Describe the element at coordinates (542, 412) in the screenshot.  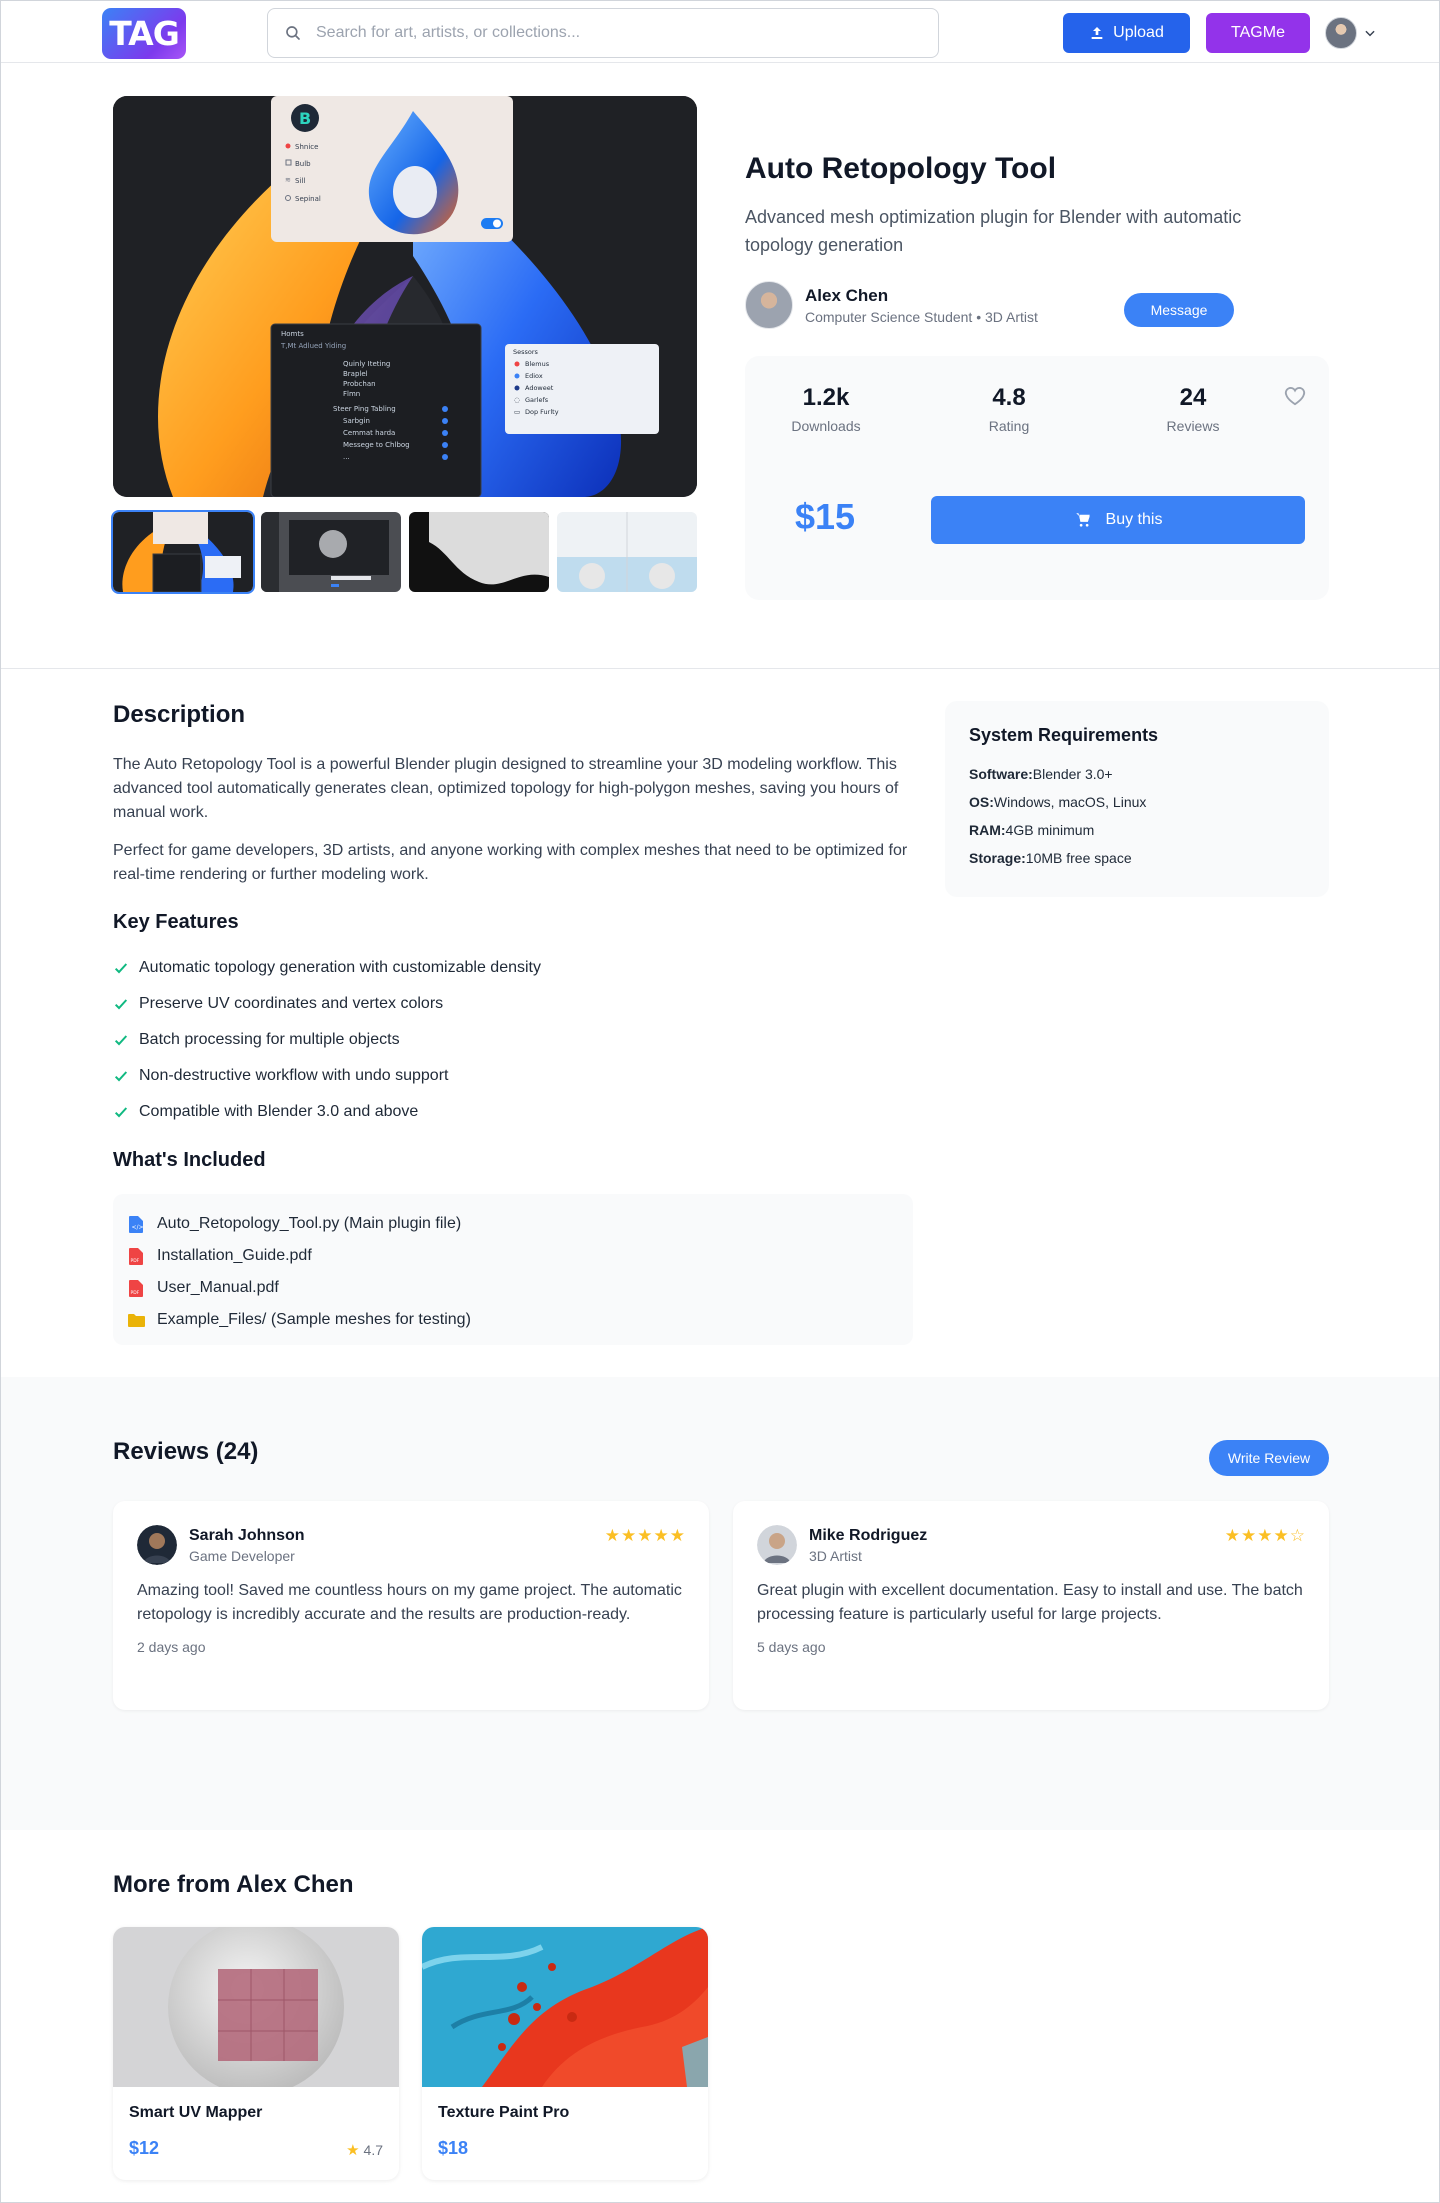
I see `svg-text: Dop Furlty` at that location.